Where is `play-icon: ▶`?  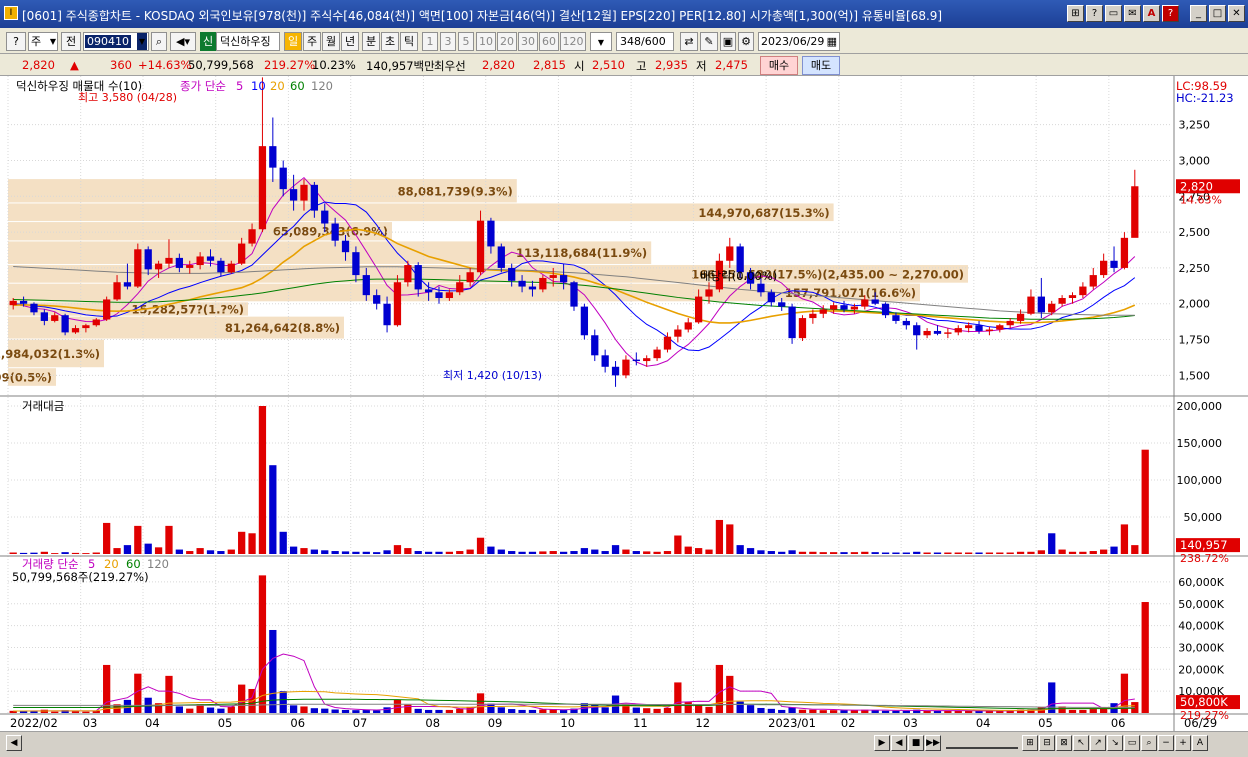
play-icon: ▶ is located at coordinates (882, 743).